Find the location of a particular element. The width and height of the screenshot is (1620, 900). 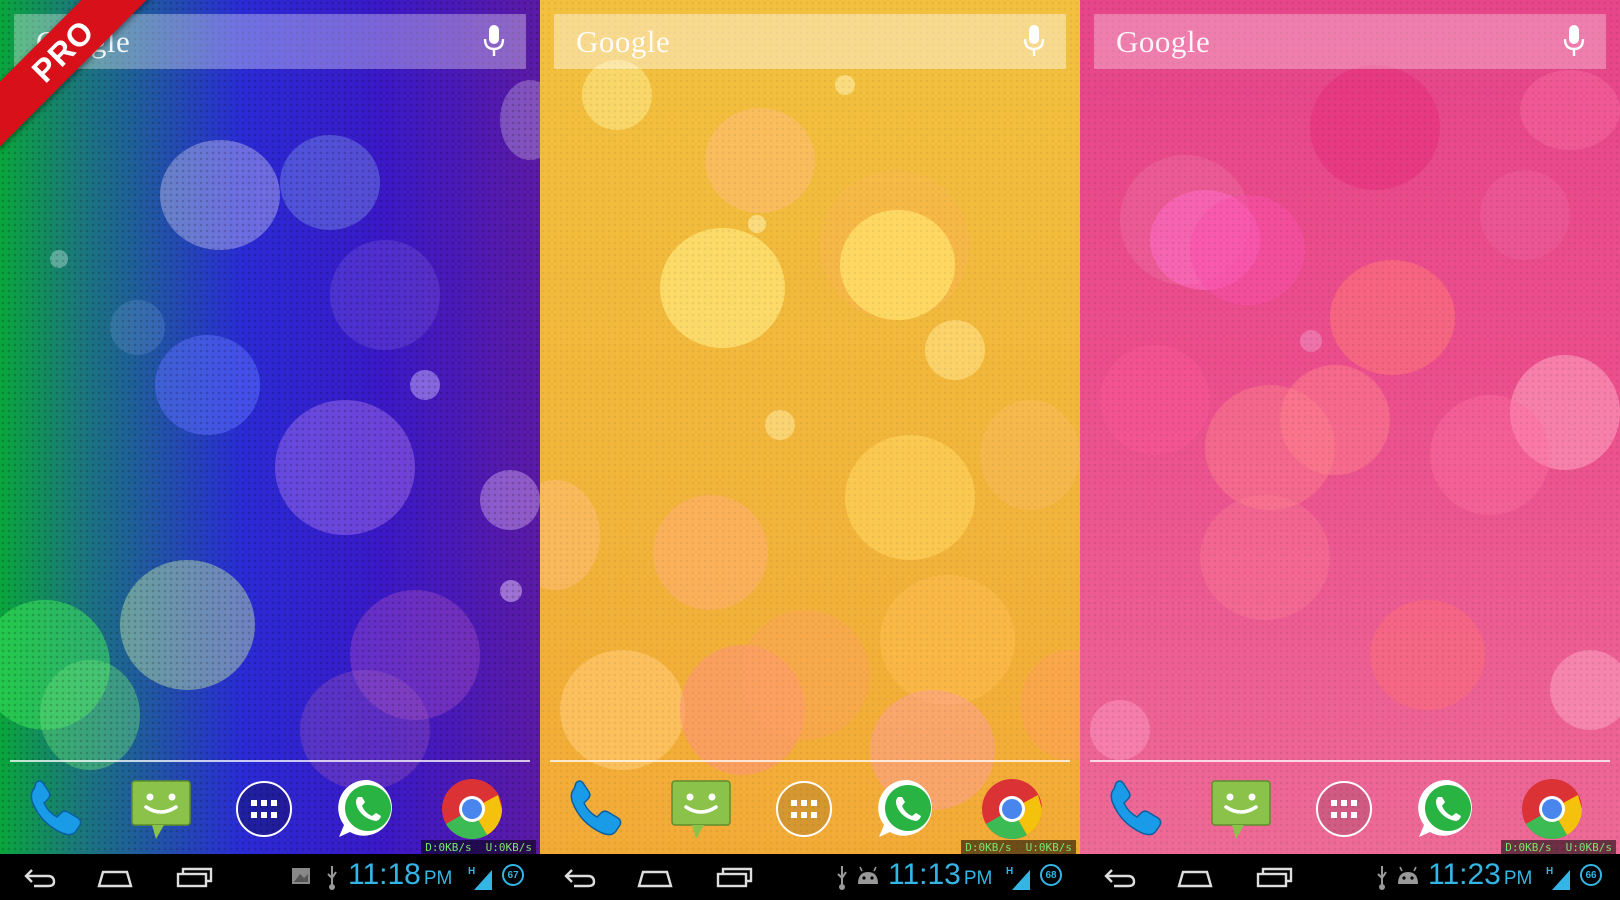

battery-icon: 68 is located at coordinates (1051, 875).